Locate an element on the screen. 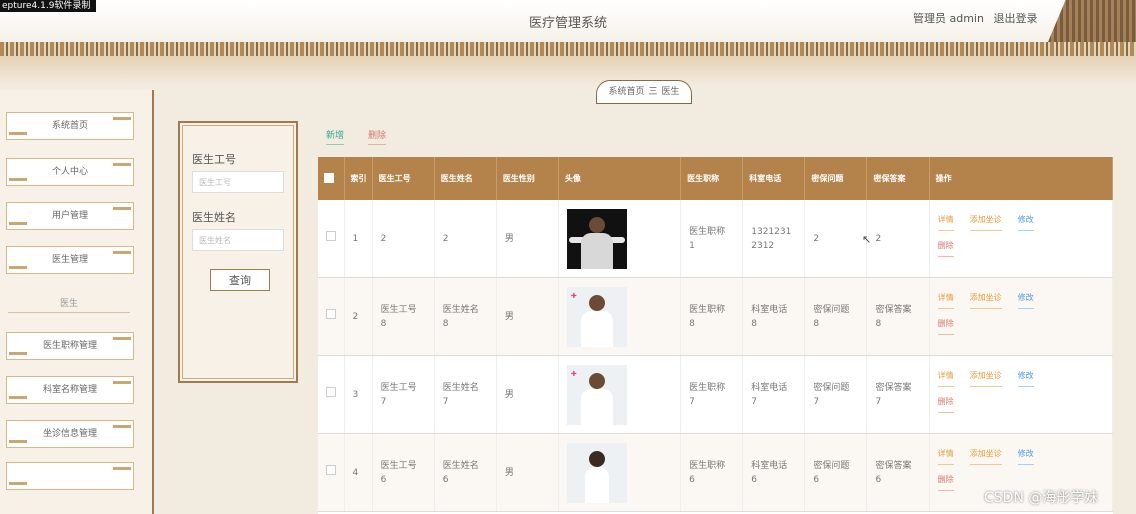 The width and height of the screenshot is (1136, 514). cell-phone: 科室电话 8 is located at coordinates (774, 316).